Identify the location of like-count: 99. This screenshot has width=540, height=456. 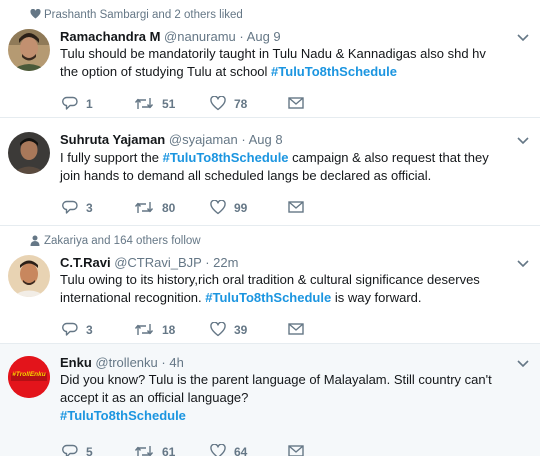
(241, 208).